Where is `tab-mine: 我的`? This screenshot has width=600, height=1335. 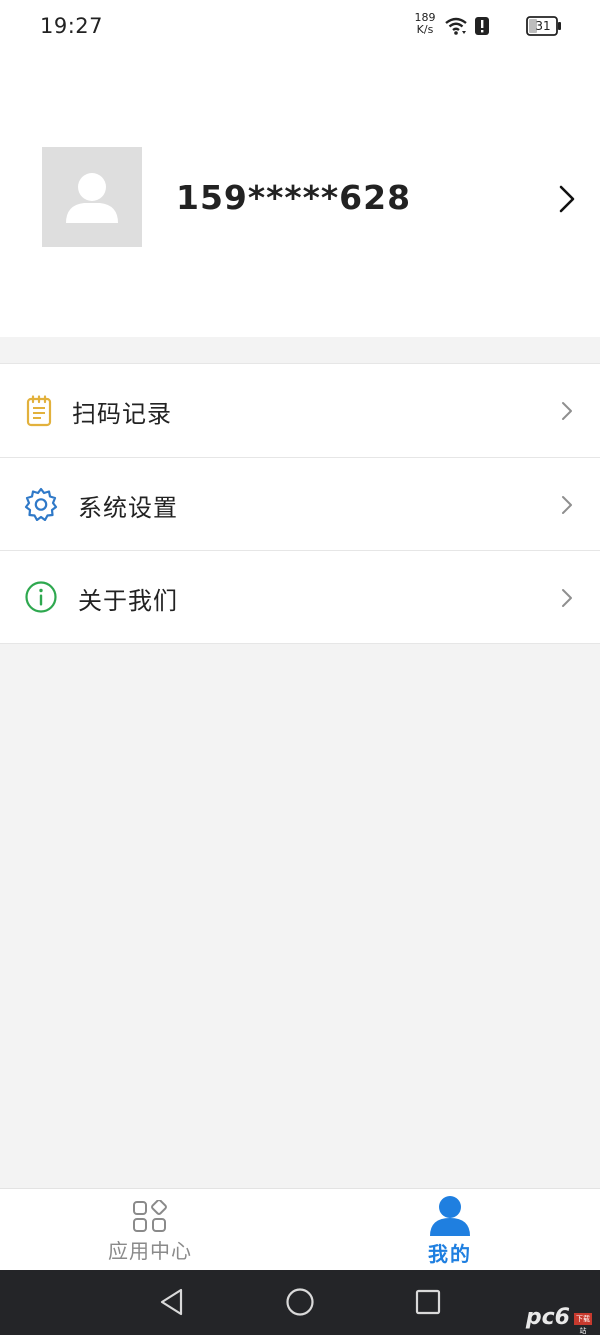
tab-mine: 我的 is located at coordinates (450, 1230).